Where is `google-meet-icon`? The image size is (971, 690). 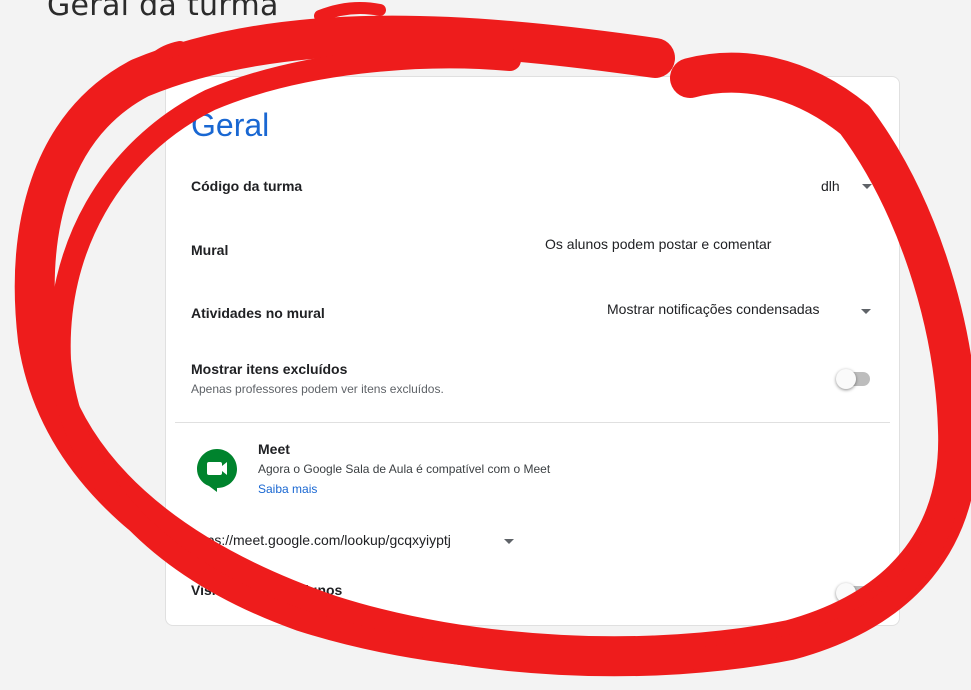
google-meet-icon is located at coordinates (217, 470).